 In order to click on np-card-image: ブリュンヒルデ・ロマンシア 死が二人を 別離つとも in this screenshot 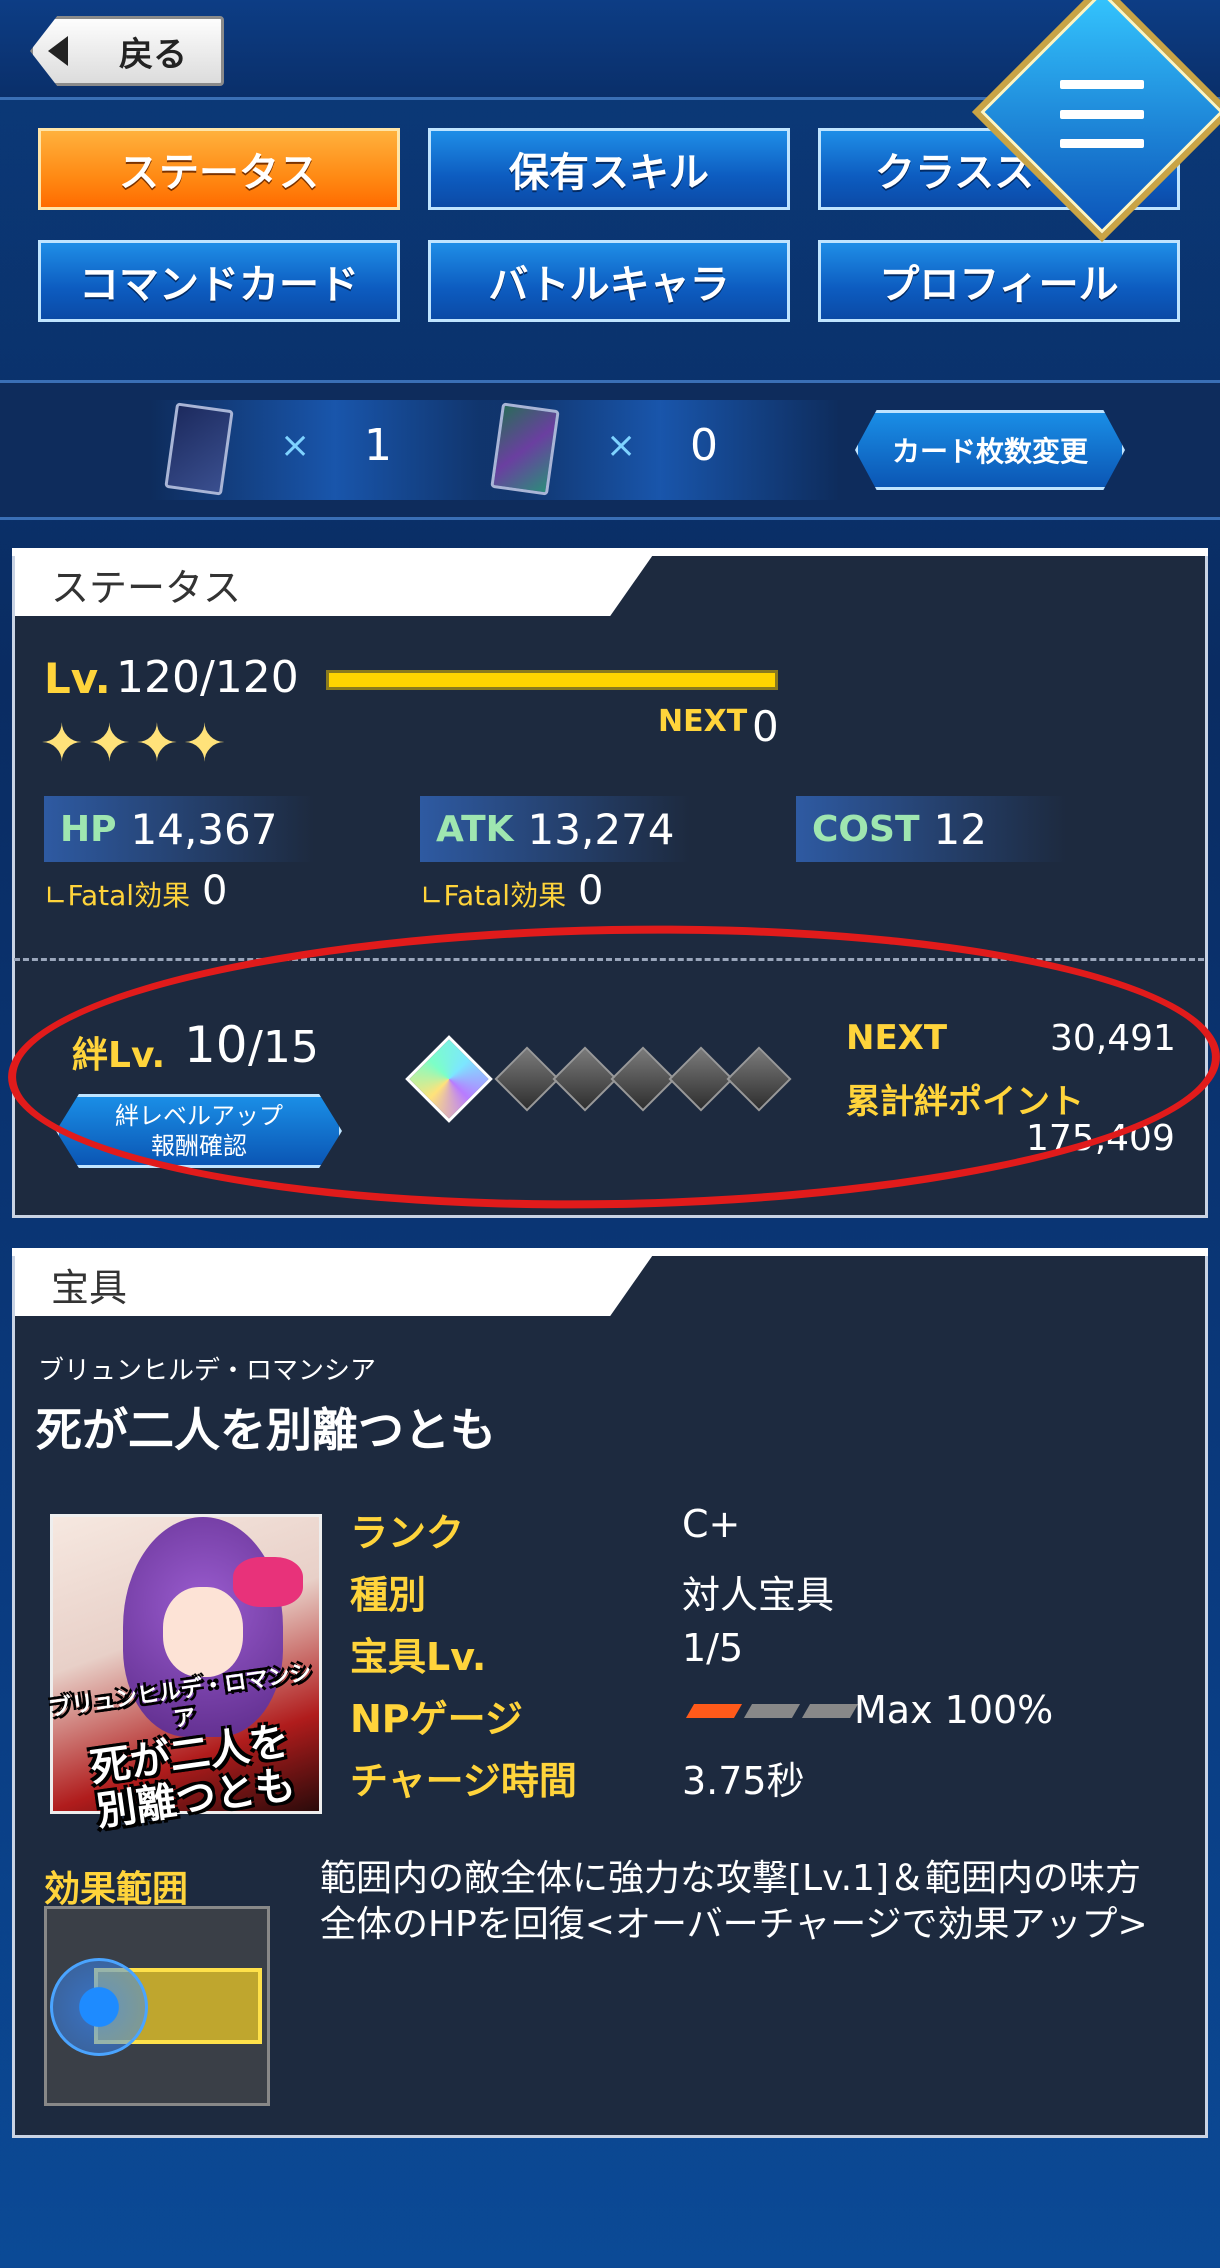, I will do `click(185, 1674)`.